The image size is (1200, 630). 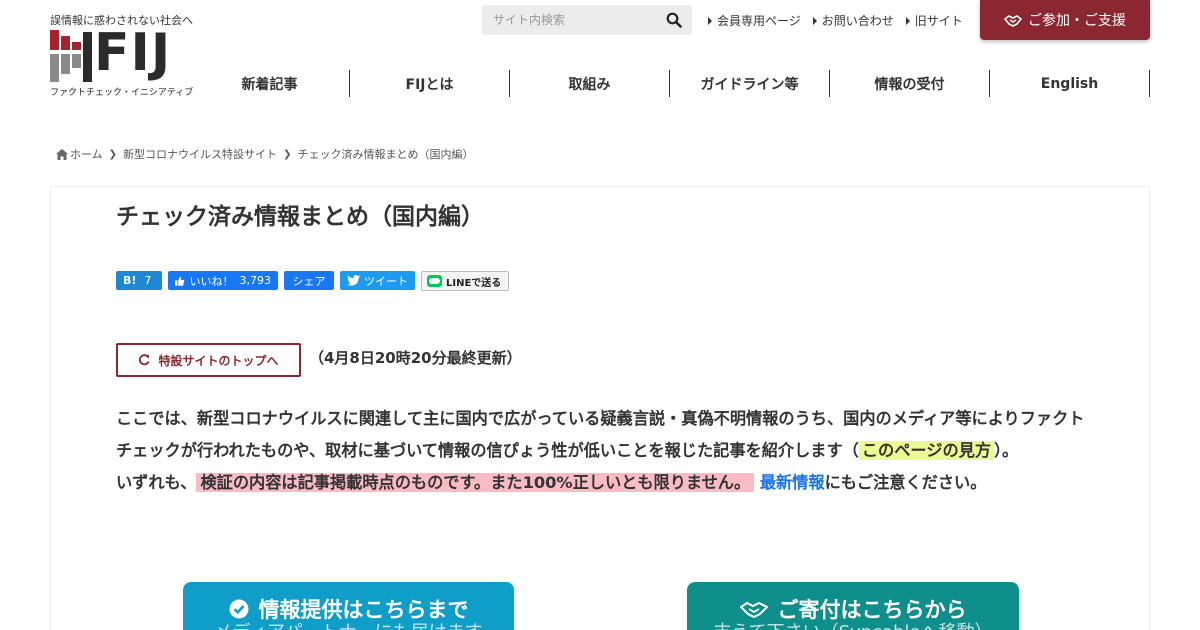 What do you see at coordinates (270, 83) in the screenshot?
I see `nav-item-new-articles: 新着記事` at bounding box center [270, 83].